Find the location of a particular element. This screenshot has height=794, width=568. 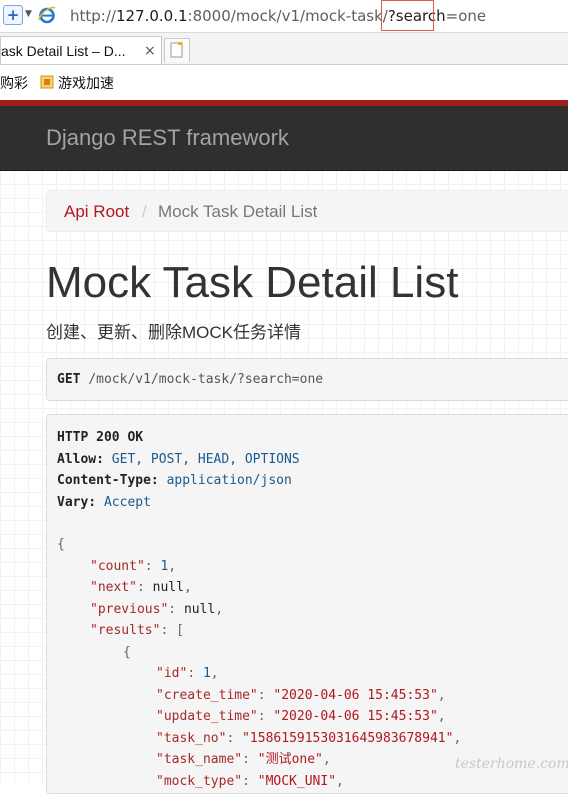

header-name: Vary: is located at coordinates (77, 502).